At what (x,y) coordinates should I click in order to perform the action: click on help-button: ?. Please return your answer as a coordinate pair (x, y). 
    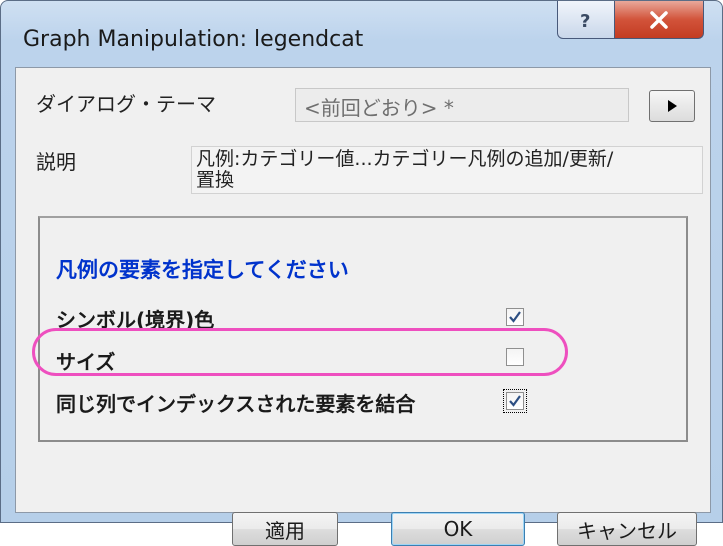
    Looking at the image, I should click on (586, 20).